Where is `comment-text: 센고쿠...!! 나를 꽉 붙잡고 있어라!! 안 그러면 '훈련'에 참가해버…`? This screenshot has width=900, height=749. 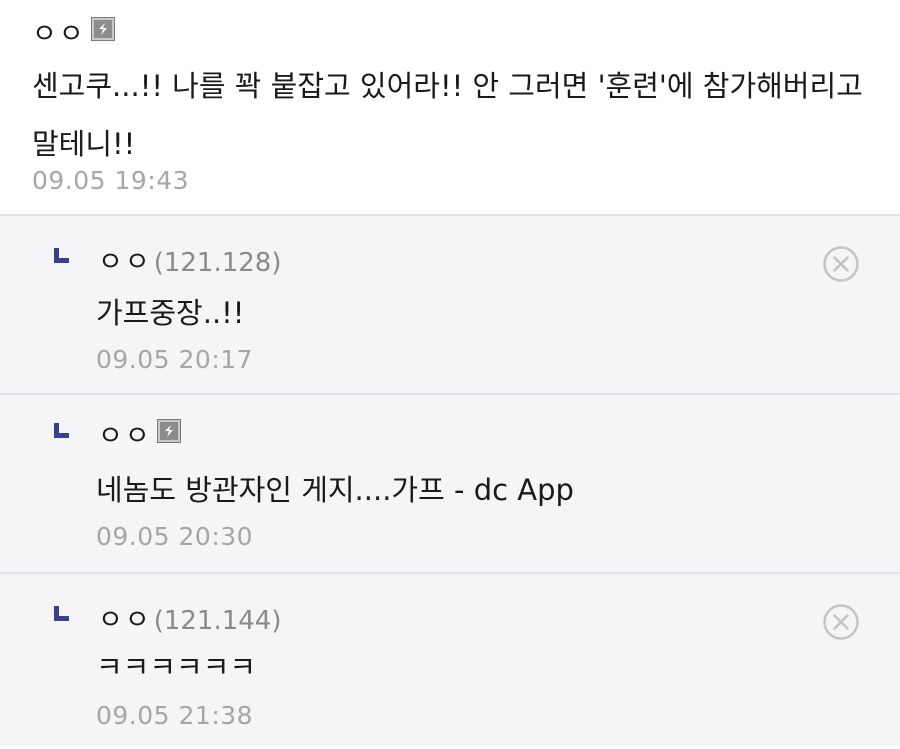 comment-text: 센고쿠...!! 나를 꽉 붙잡고 있어라!! 안 그러면 '훈련'에 참가해버… is located at coordinates (447, 115).